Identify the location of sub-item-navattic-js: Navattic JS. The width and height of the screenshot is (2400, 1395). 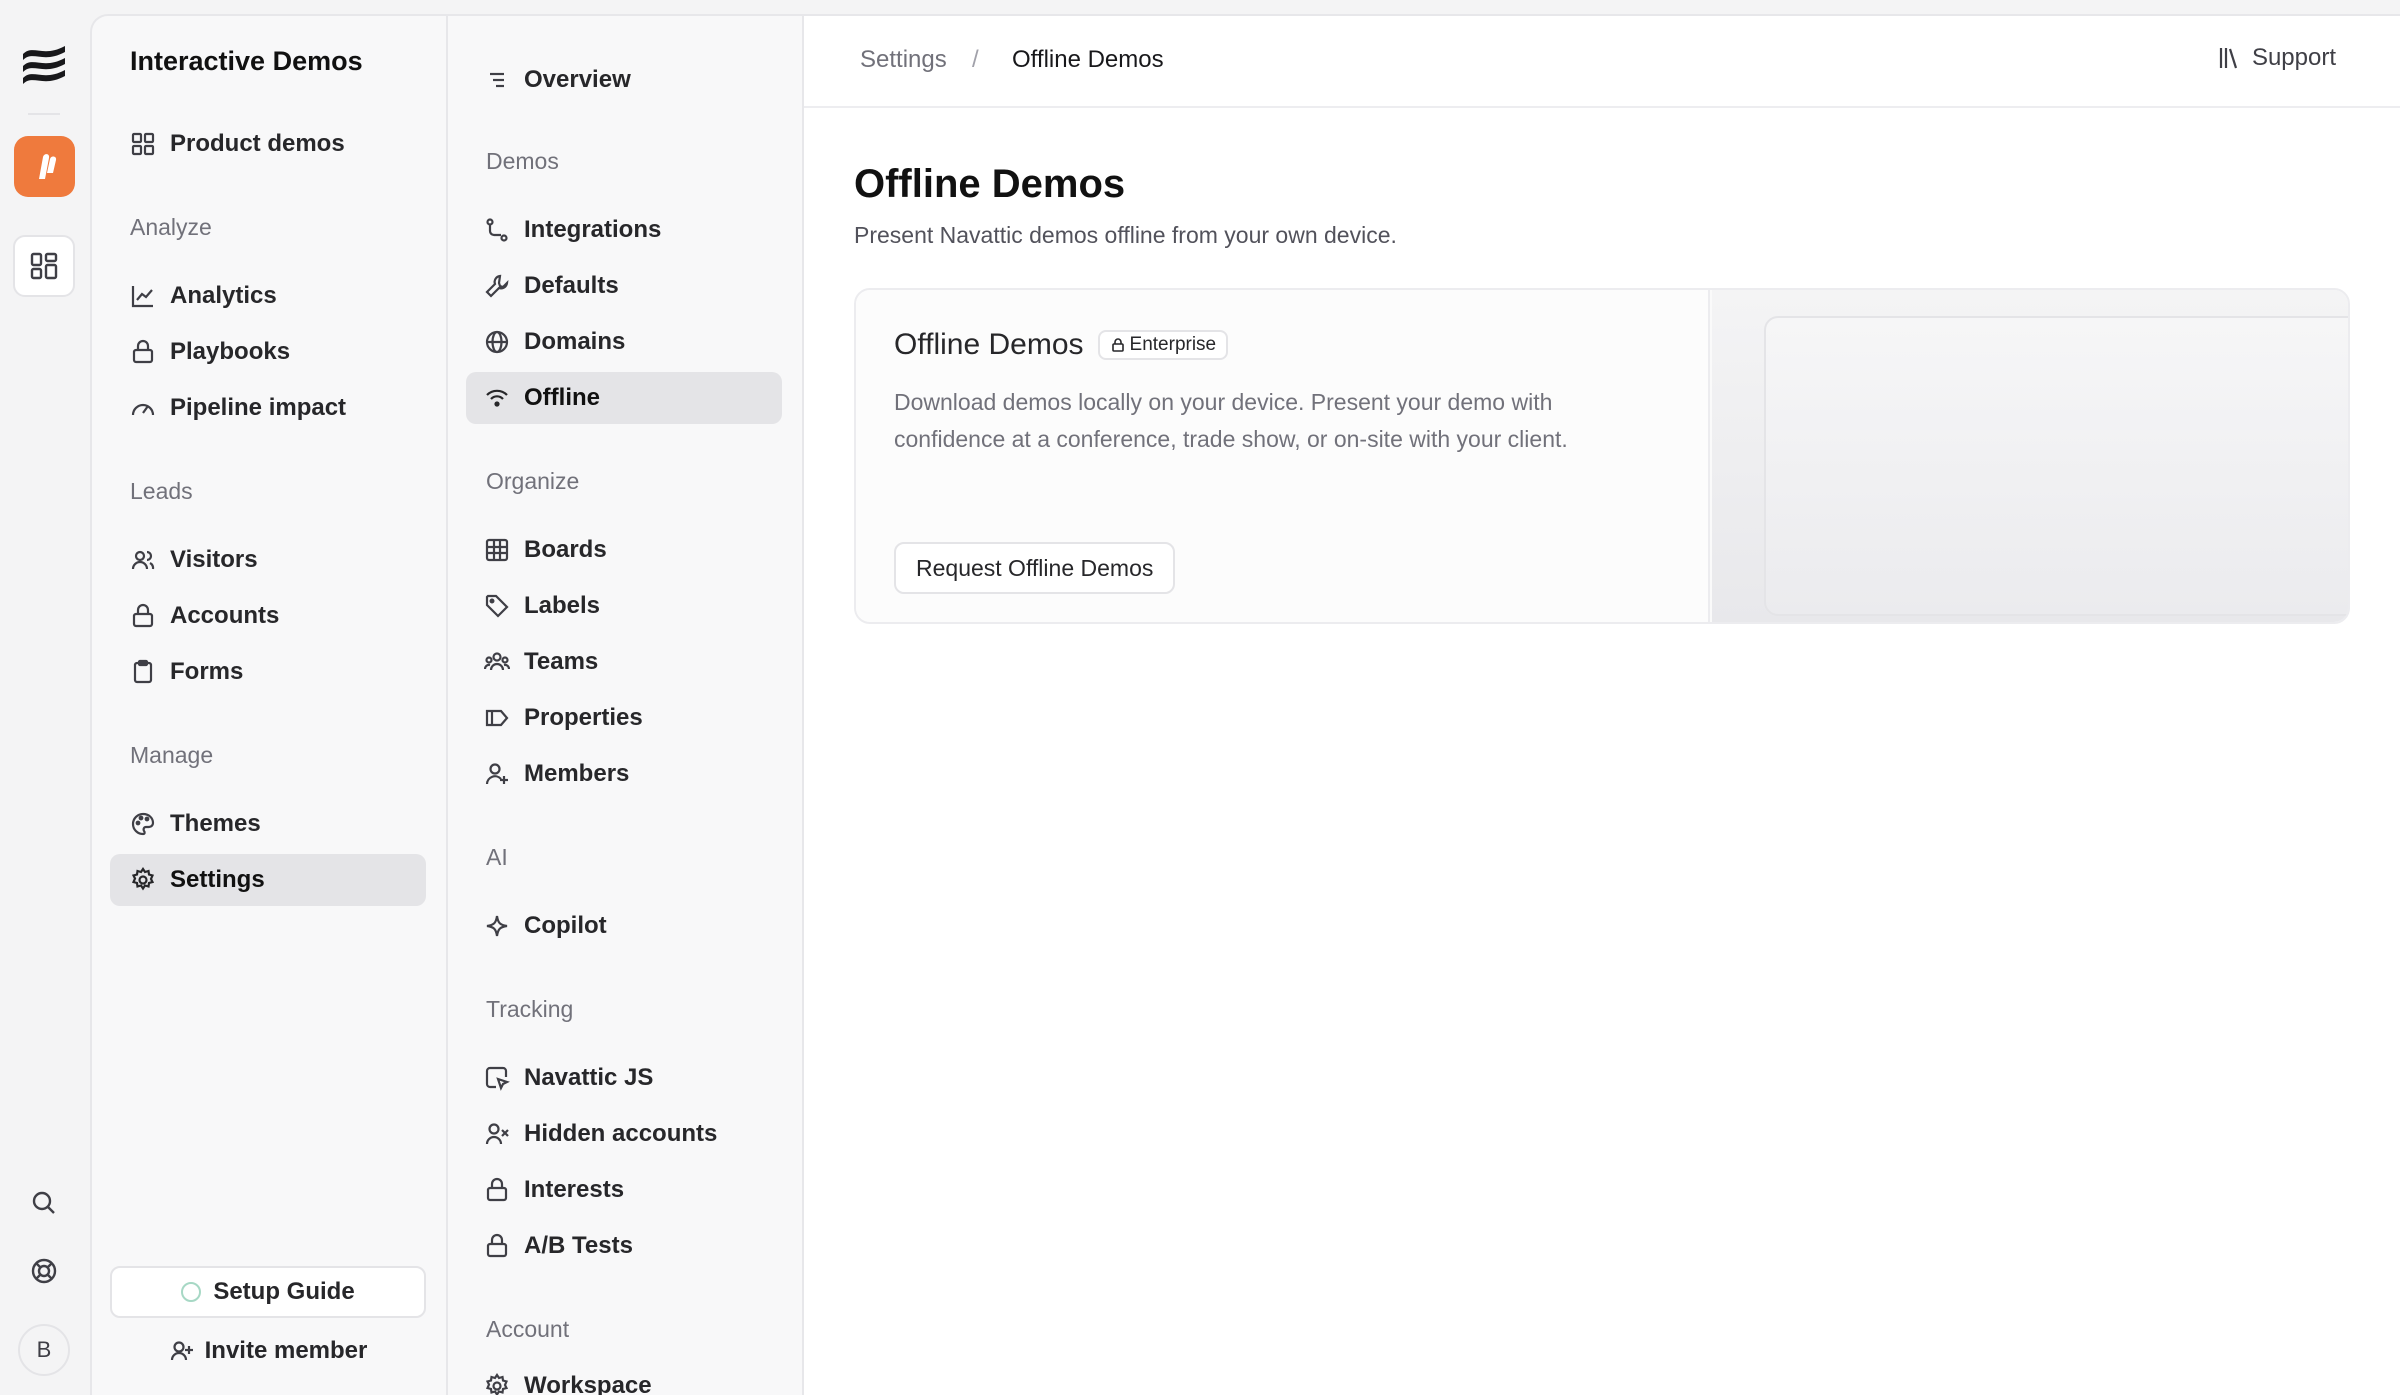
(624, 1078).